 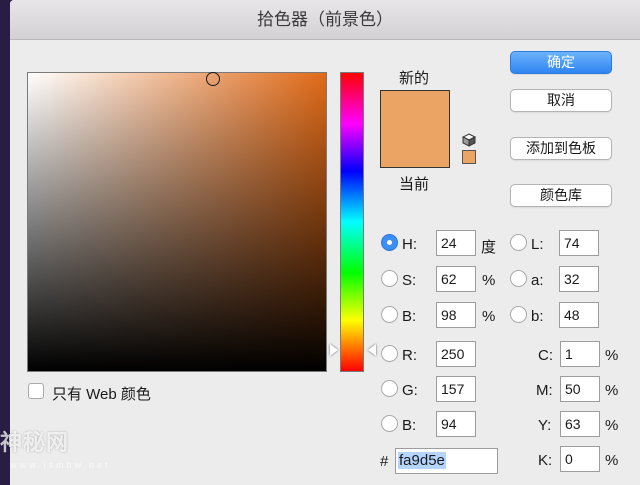 What do you see at coordinates (580, 459) in the screenshot?
I see `input-k: 0` at bounding box center [580, 459].